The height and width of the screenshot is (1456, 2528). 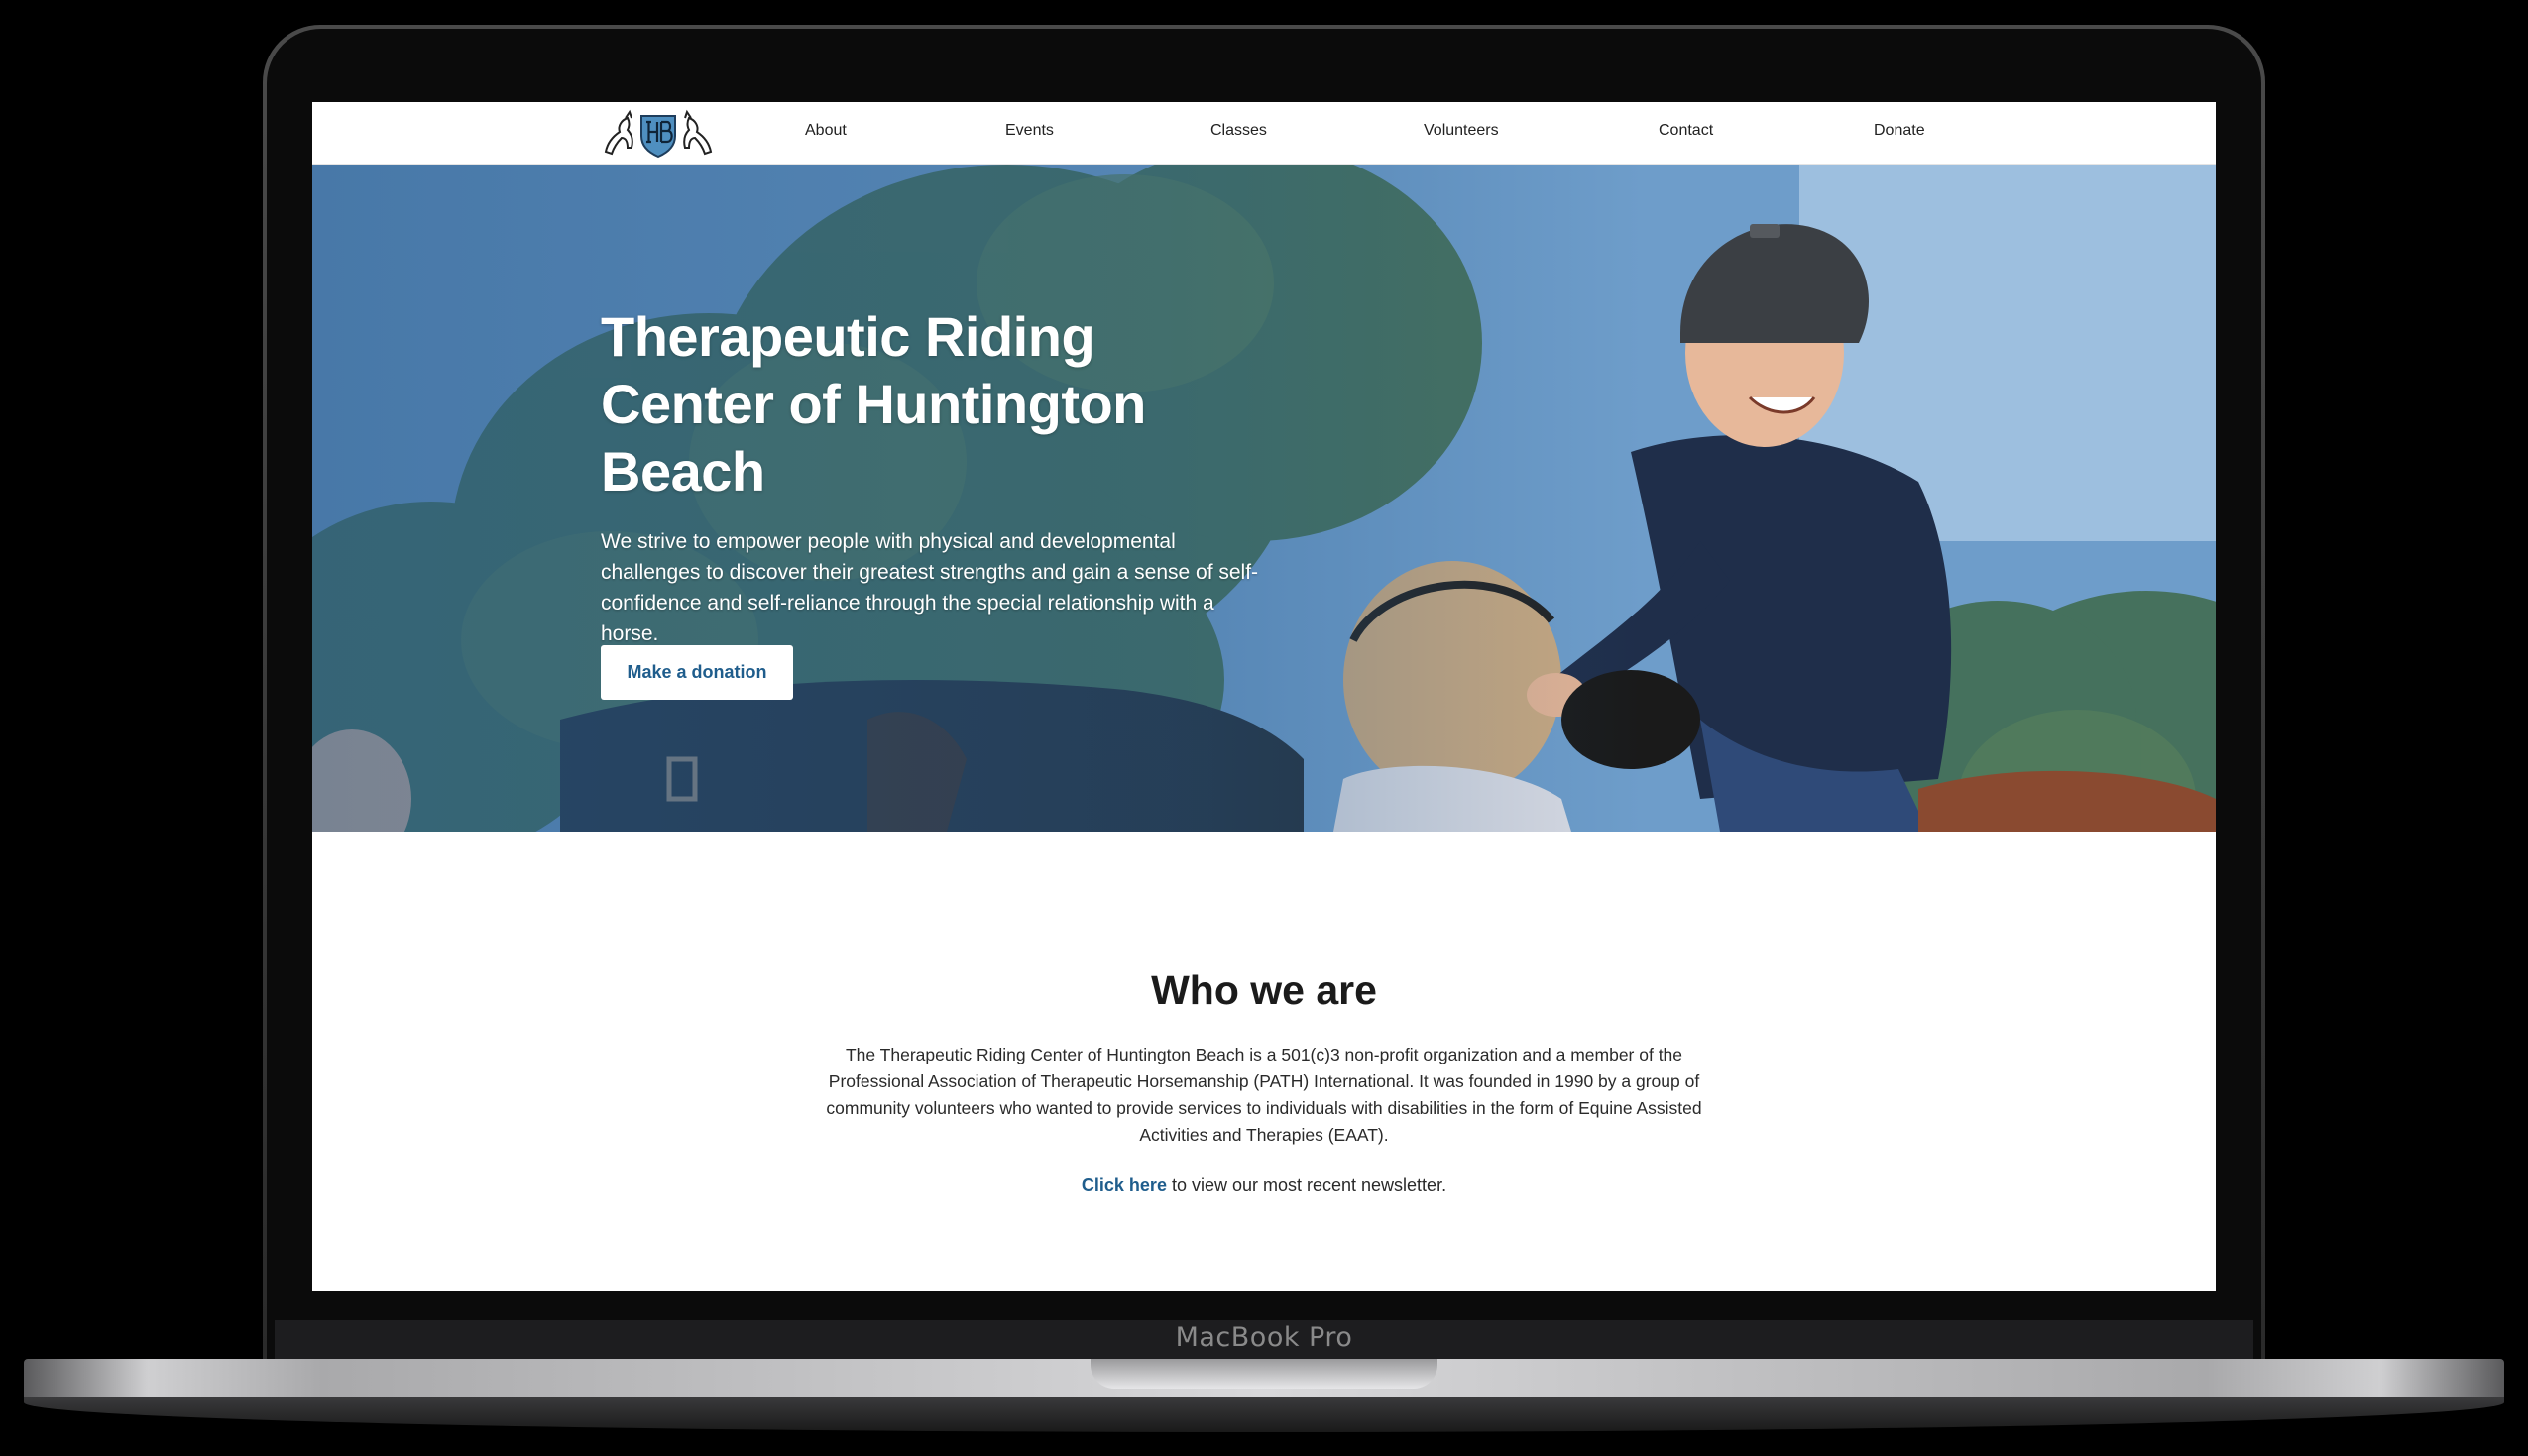 I want to click on nav-link-volunteers: Volunteers, so click(x=1461, y=131).